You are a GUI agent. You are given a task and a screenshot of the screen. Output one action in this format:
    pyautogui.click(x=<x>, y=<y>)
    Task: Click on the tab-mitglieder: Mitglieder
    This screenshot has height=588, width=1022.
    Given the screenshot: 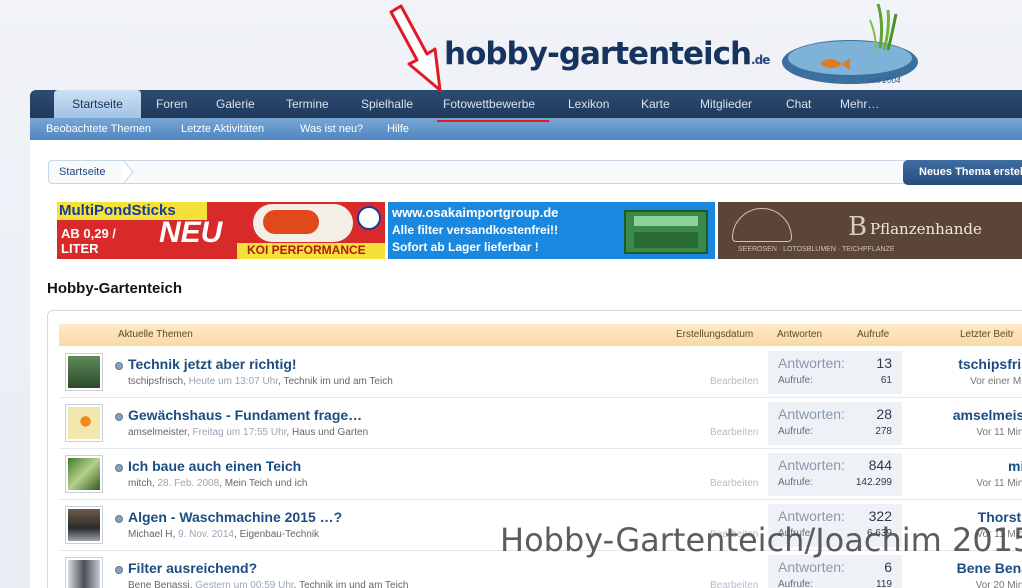 What is the action you would take?
    pyautogui.click(x=726, y=104)
    